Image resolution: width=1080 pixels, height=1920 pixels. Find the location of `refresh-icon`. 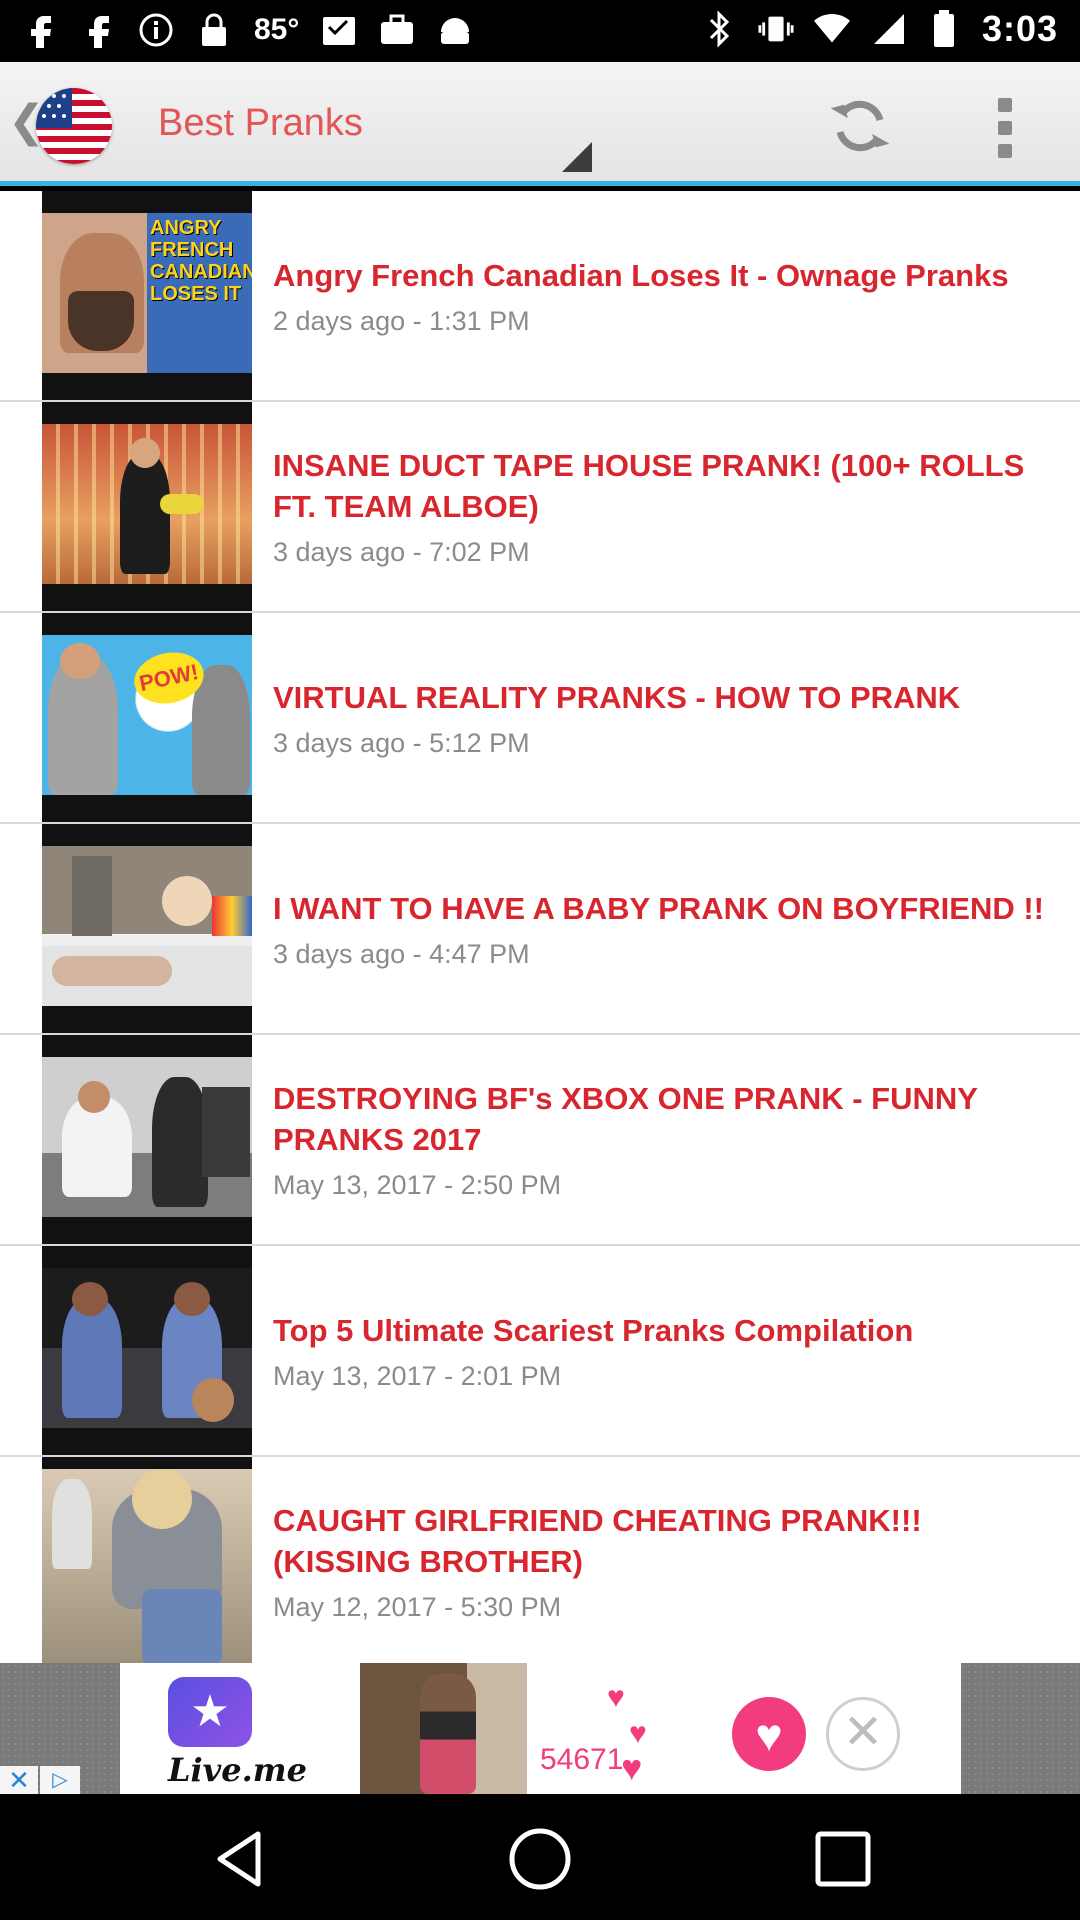

refresh-icon is located at coordinates (860, 126).